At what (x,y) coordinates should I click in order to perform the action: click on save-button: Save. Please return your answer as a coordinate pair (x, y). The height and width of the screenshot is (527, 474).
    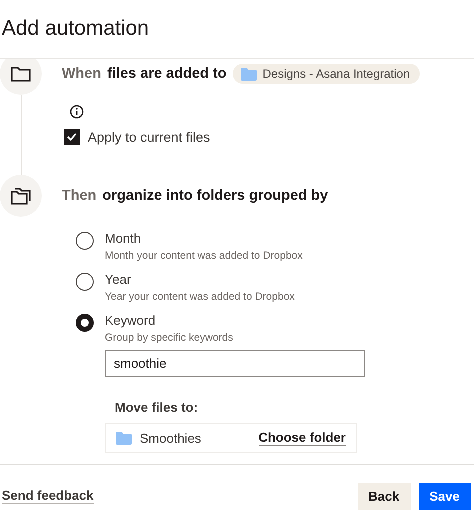
    Looking at the image, I should click on (444, 496).